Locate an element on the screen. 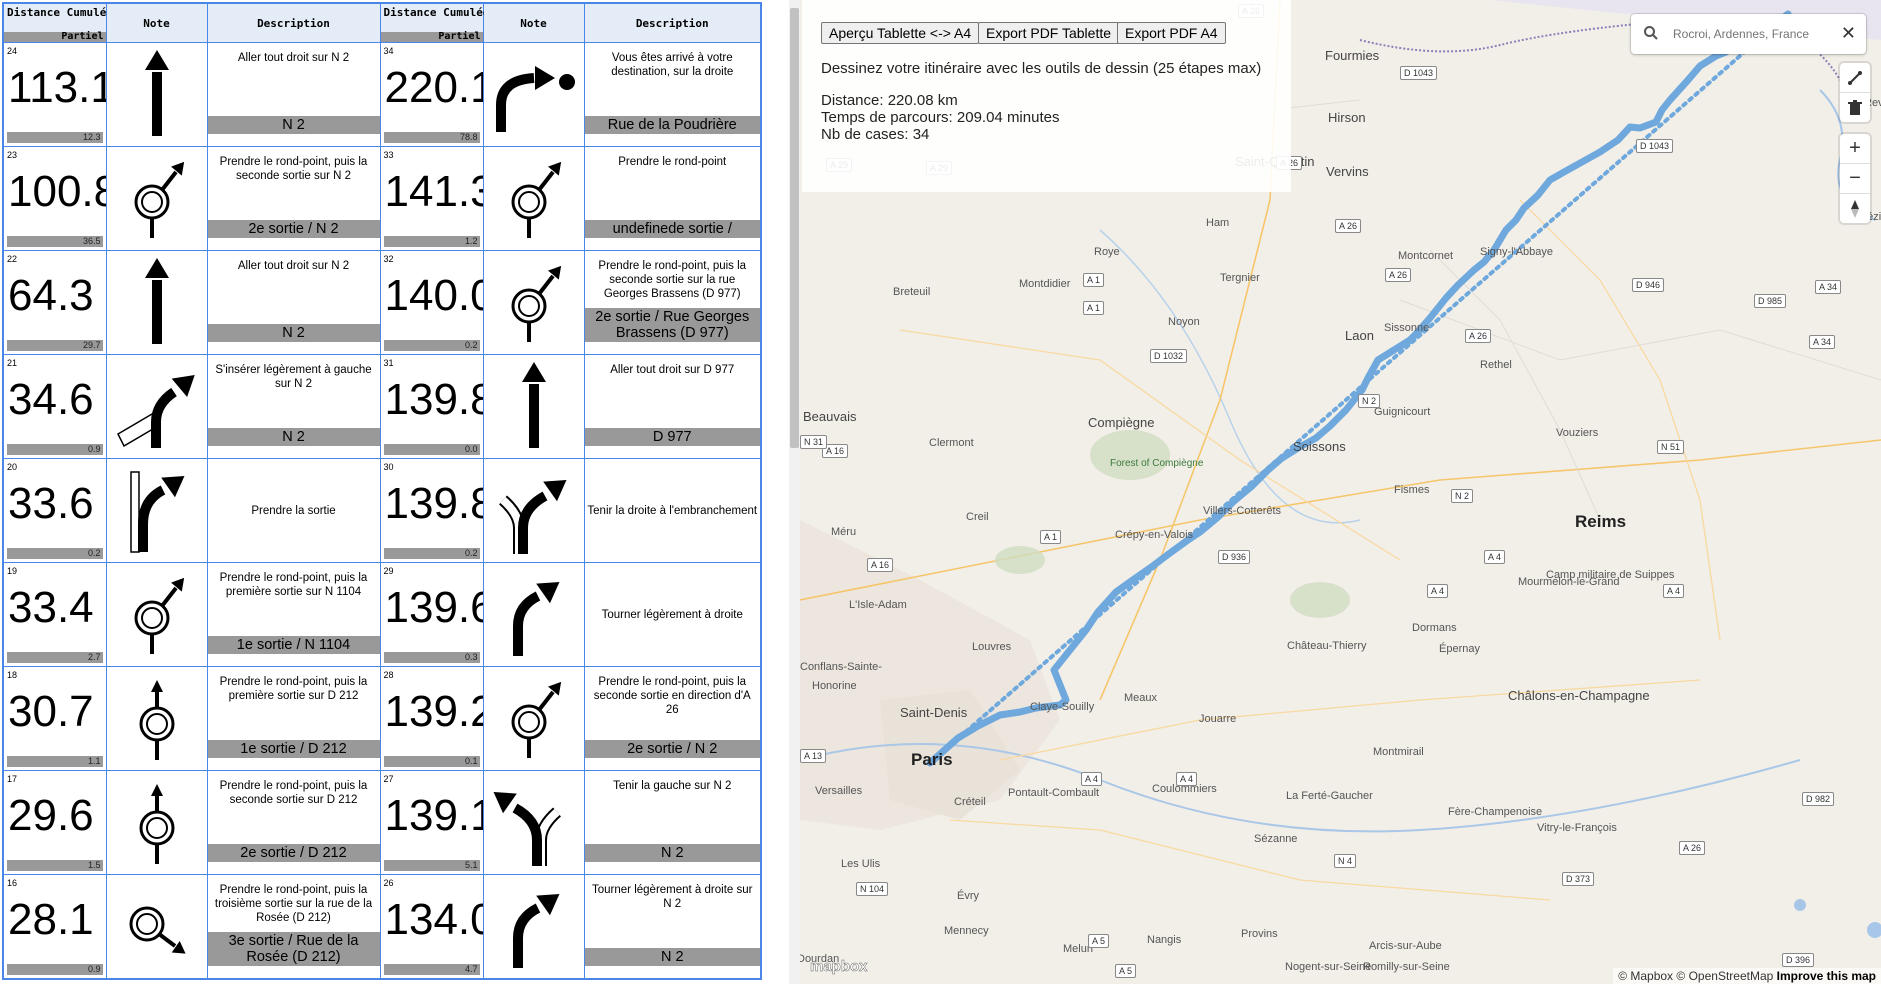 Image resolution: width=1881 pixels, height=984 pixels. description-cell: Aller tout droit sur N 2 N 2 is located at coordinates (293, 94).